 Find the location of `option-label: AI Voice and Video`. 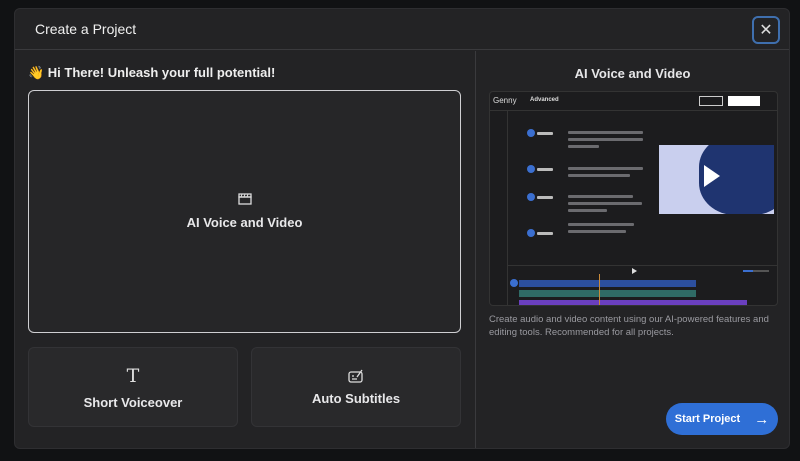

option-label: AI Voice and Video is located at coordinates (244, 222).